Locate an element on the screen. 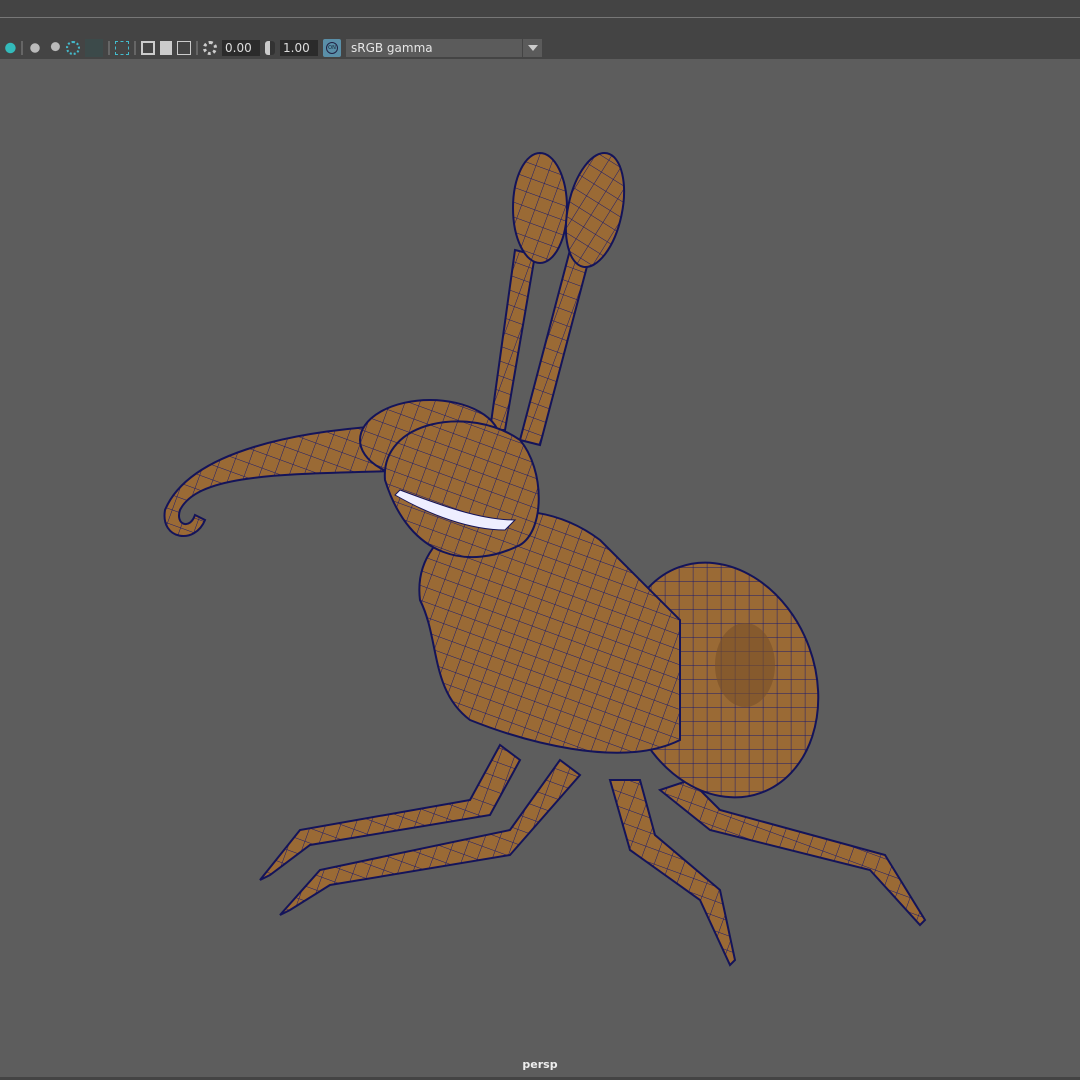 The height and width of the screenshot is (1080, 1080). face is located at coordinates (461, 489).